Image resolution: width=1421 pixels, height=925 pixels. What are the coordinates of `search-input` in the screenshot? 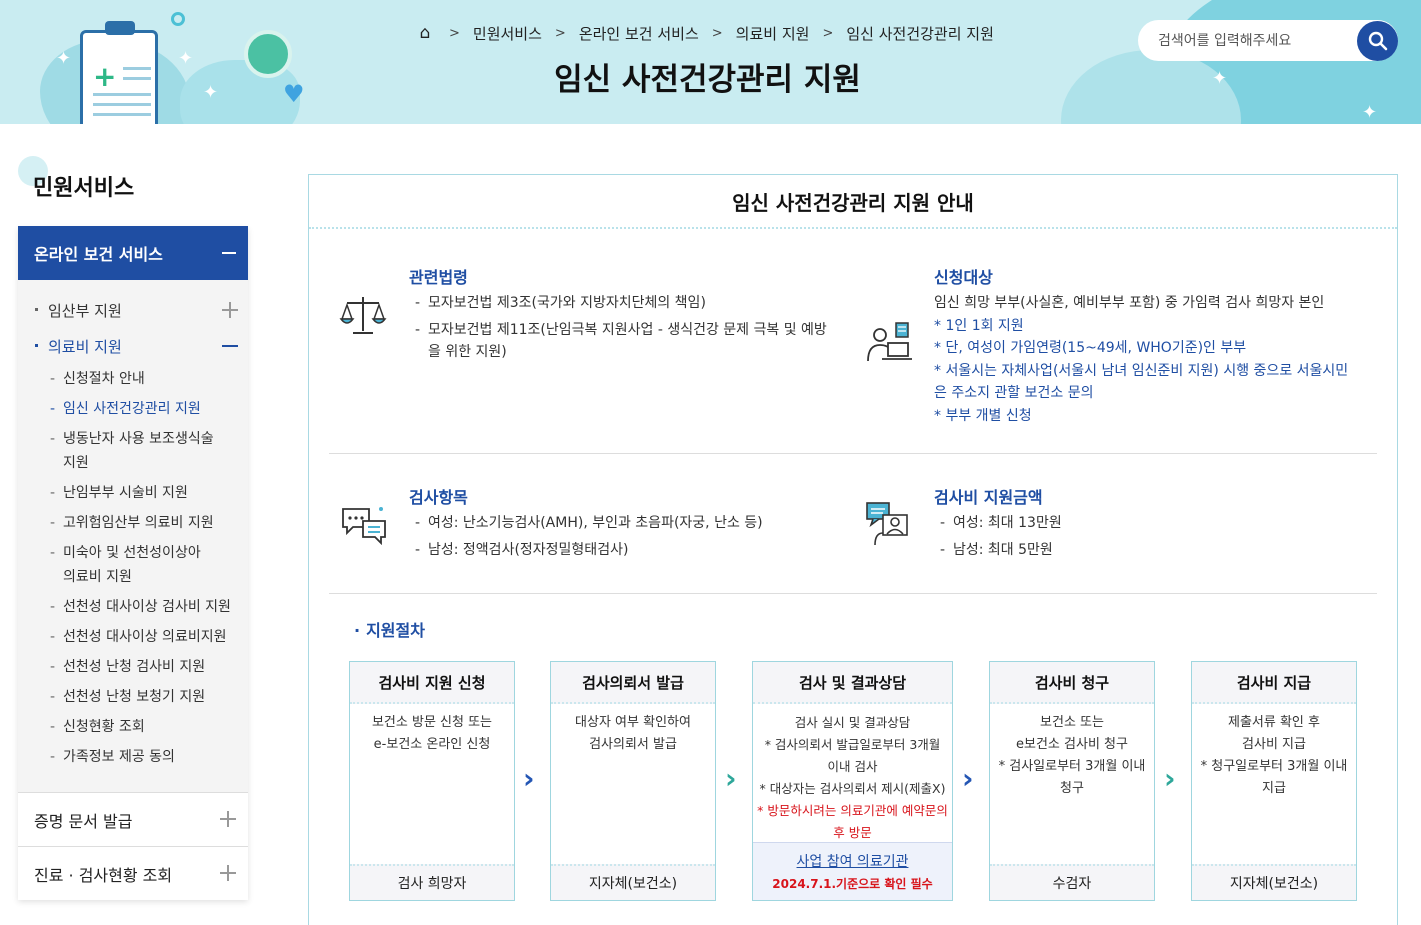 It's located at (1253, 41).